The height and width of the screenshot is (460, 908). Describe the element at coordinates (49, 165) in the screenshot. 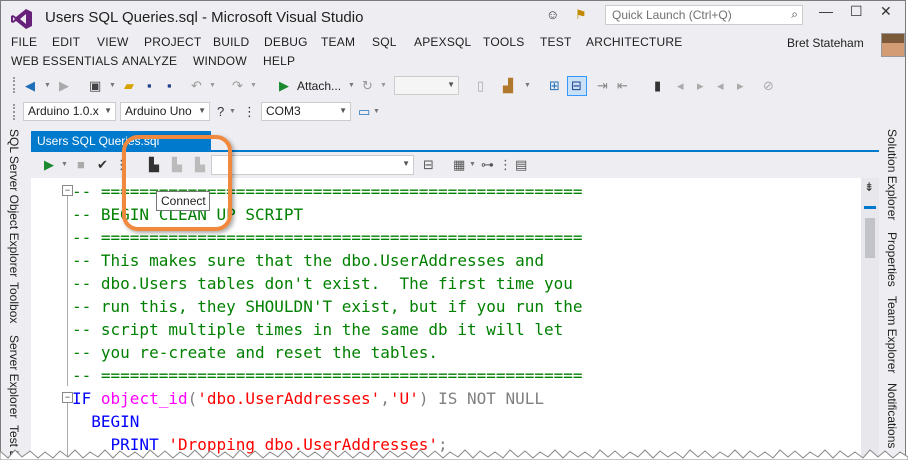

I see `execute-icon: ▶` at that location.